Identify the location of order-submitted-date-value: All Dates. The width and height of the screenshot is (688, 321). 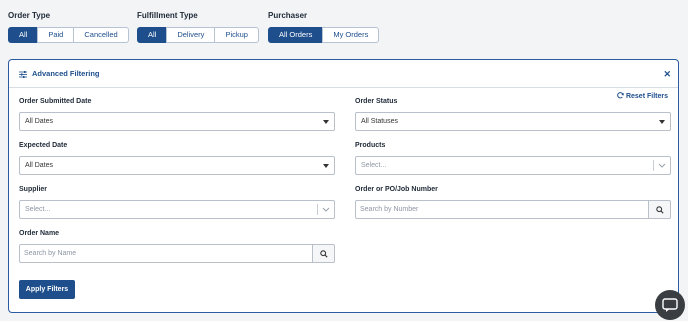
(39, 121).